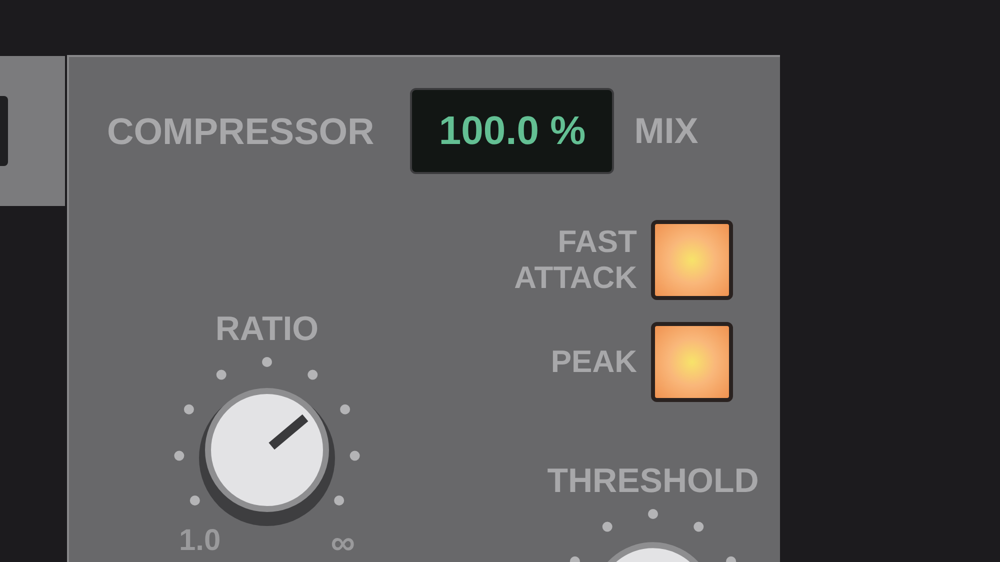 The image size is (1000, 562). Describe the element at coordinates (267, 329) in the screenshot. I see `ratio-label: RATIO` at that location.